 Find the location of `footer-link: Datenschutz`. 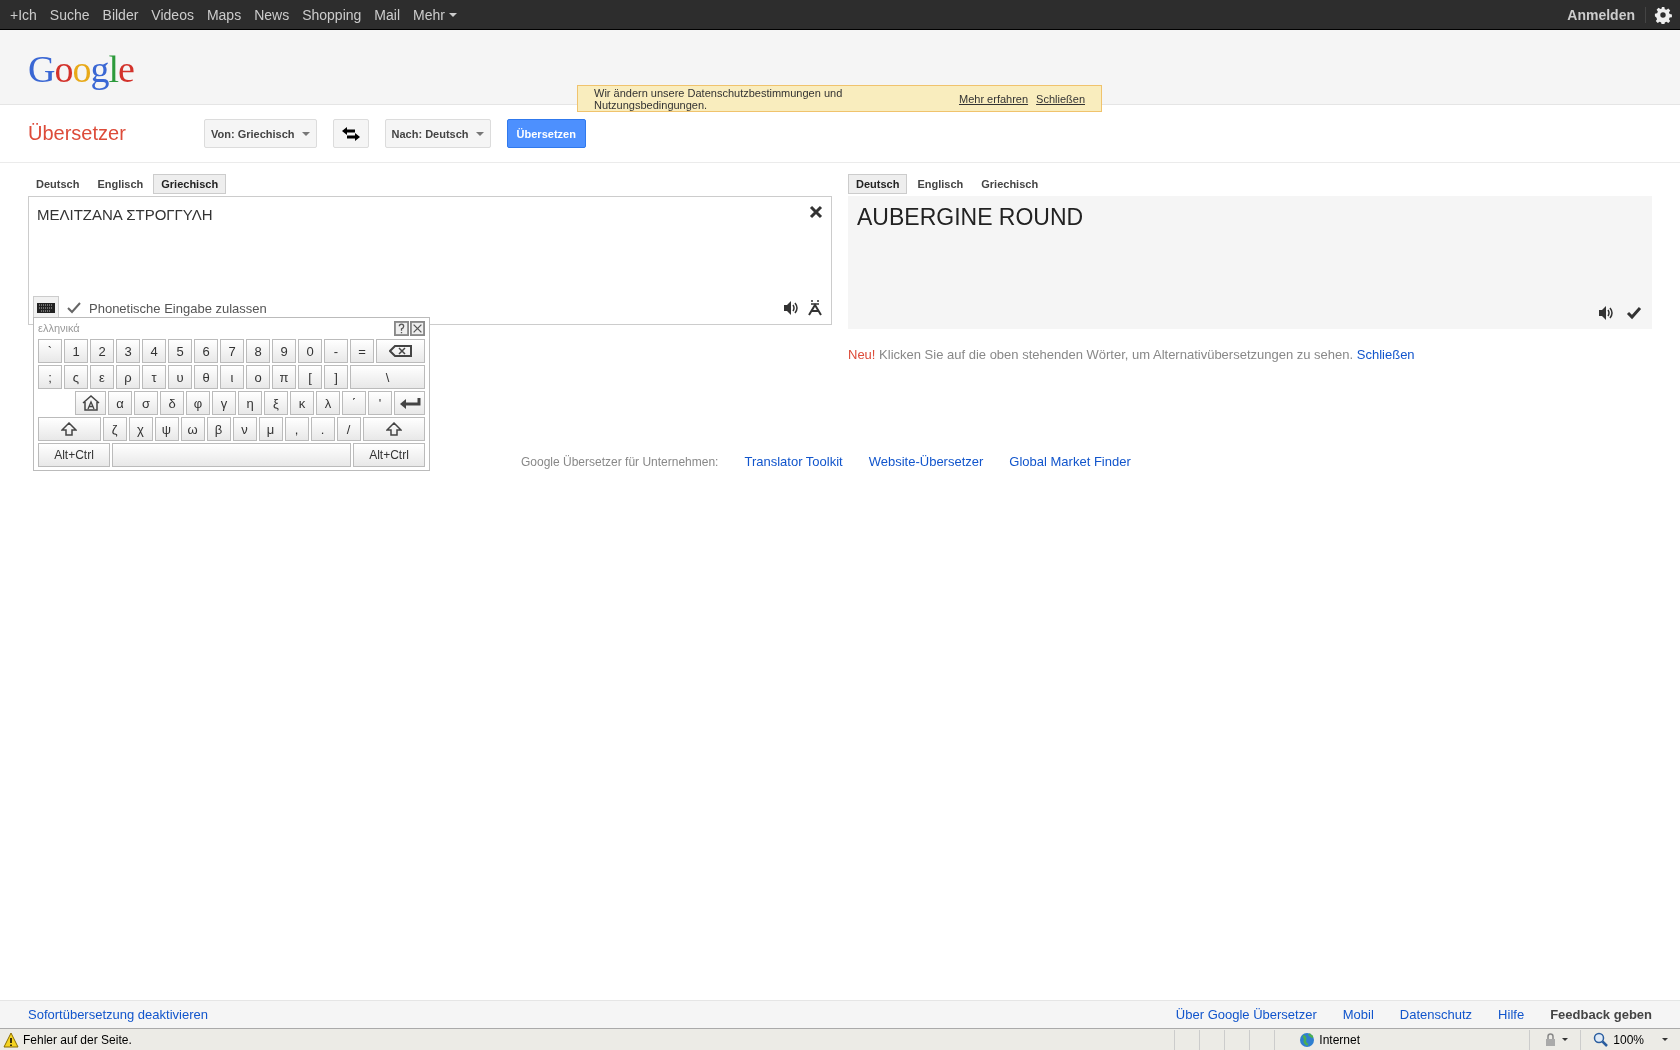

footer-link: Datenschutz is located at coordinates (1436, 1014).